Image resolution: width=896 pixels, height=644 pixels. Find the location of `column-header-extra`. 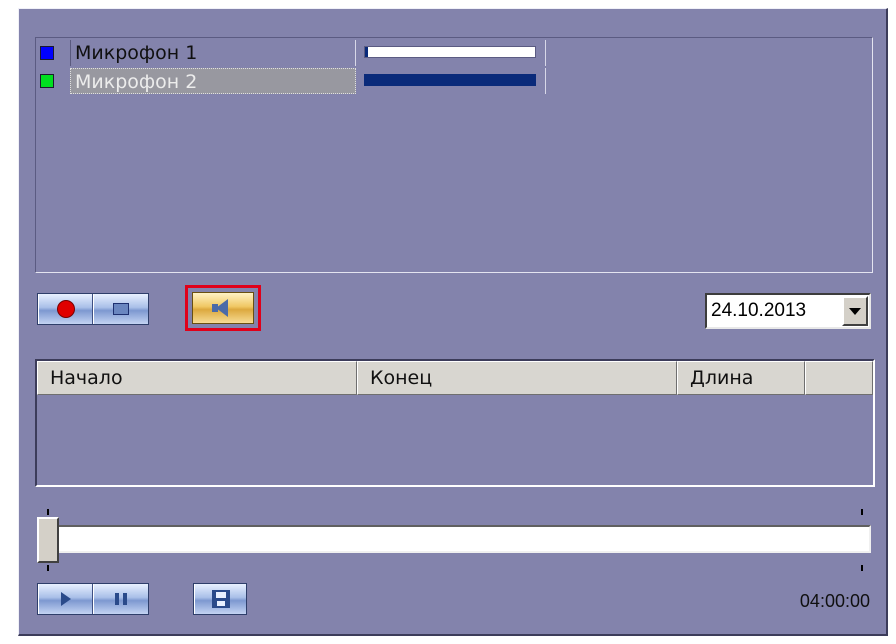

column-header-extra is located at coordinates (839, 378).